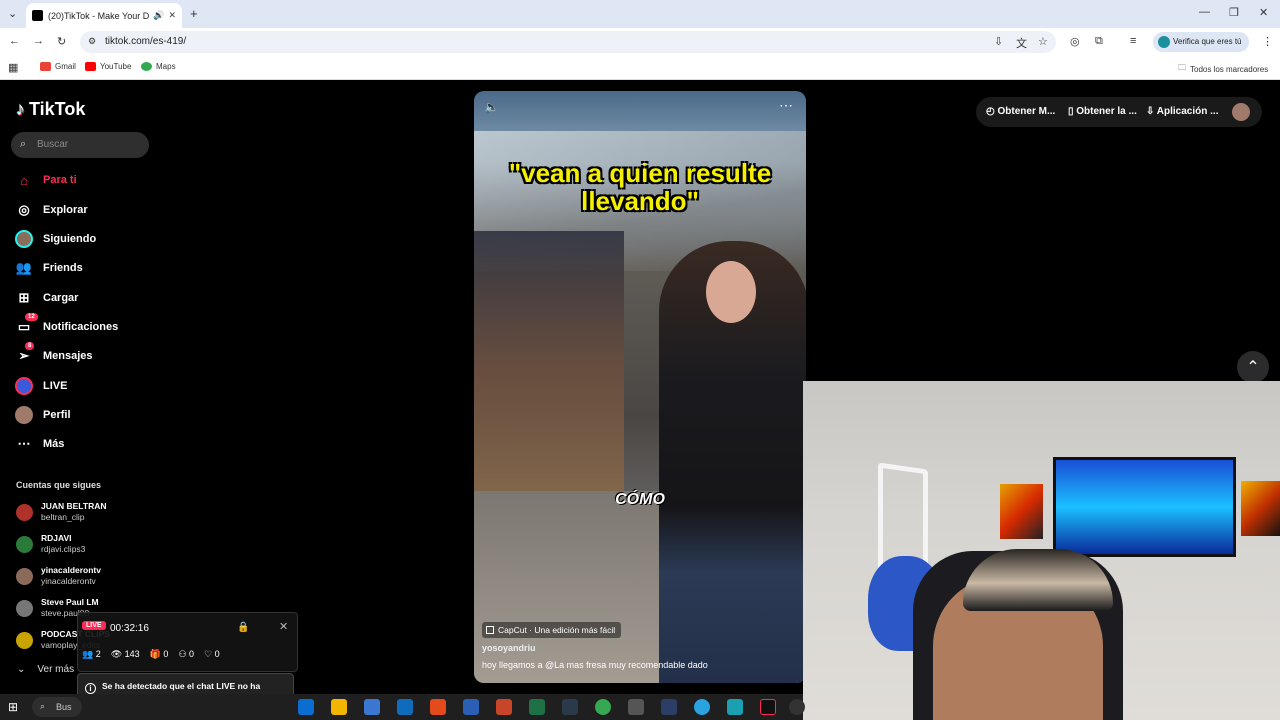 The image size is (1280, 720). I want to click on taskbar-search: ⌕ Bus, so click(57, 707).